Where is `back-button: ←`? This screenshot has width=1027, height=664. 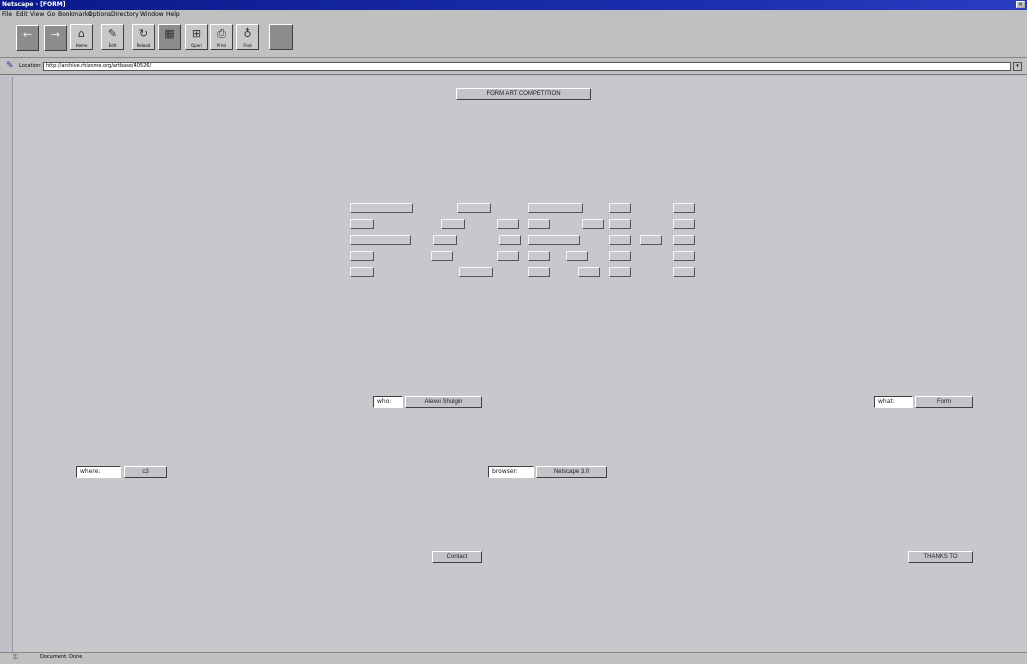
back-button: ← is located at coordinates (27, 38).